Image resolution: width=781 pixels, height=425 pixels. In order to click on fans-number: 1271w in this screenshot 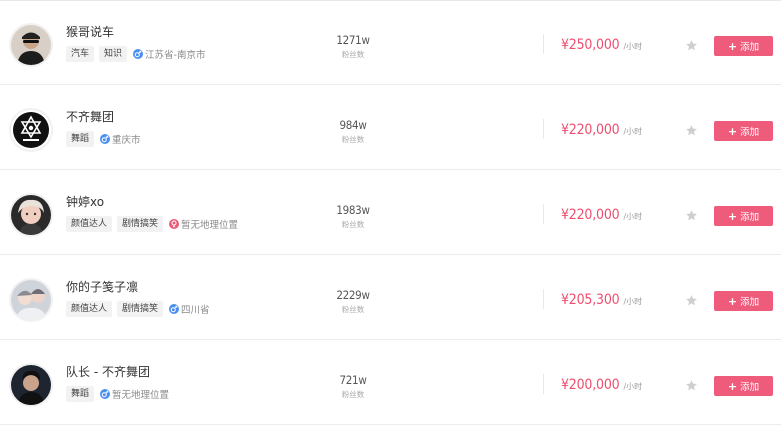, I will do `click(353, 40)`.